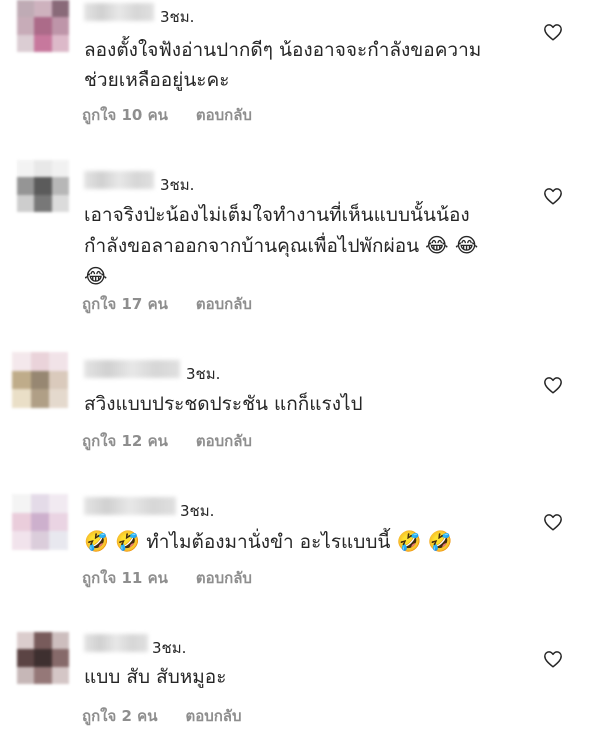  I want to click on comment-line: กำลังขอลาออกจากบ้านคุณเพื่อไปพักผ่อน 😂 😂, so click(281, 245).